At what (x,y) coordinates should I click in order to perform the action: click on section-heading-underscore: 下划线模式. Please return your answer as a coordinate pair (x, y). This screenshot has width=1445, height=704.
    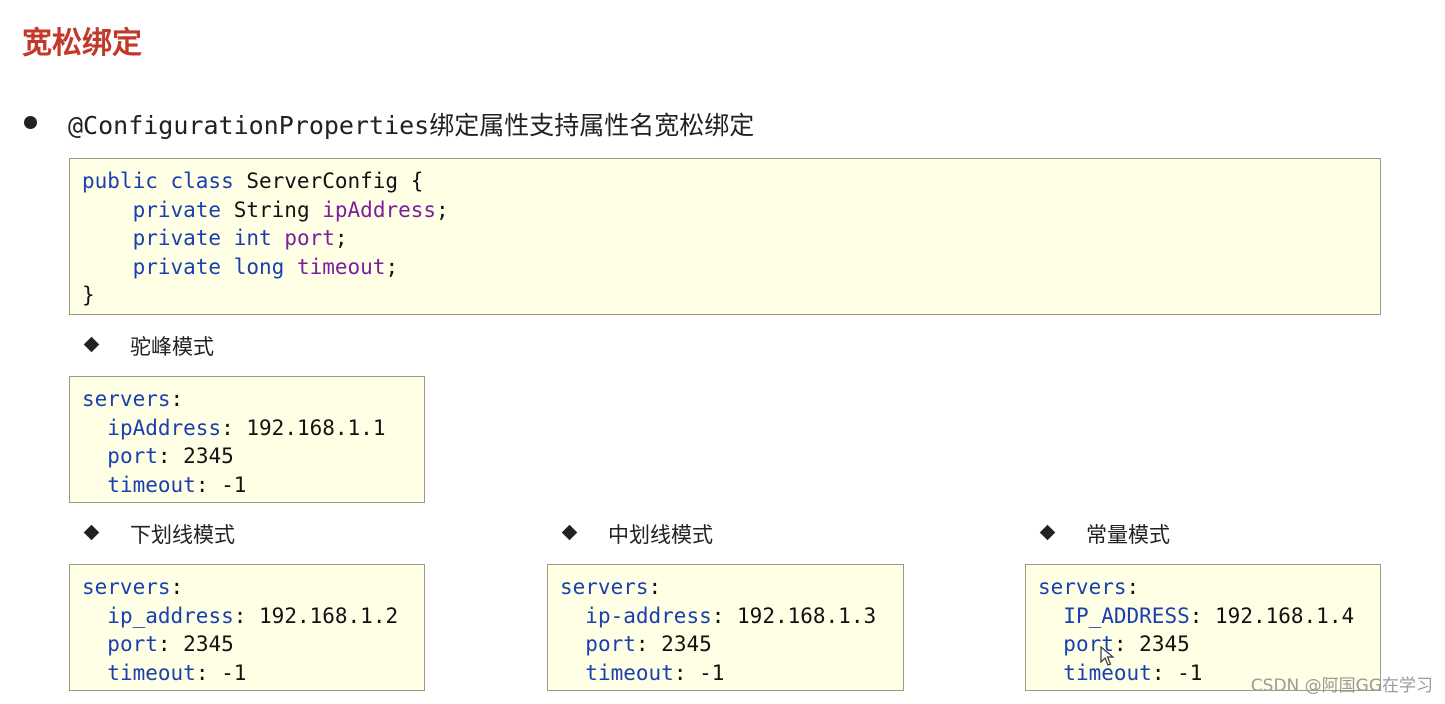
    Looking at the image, I should click on (182, 535).